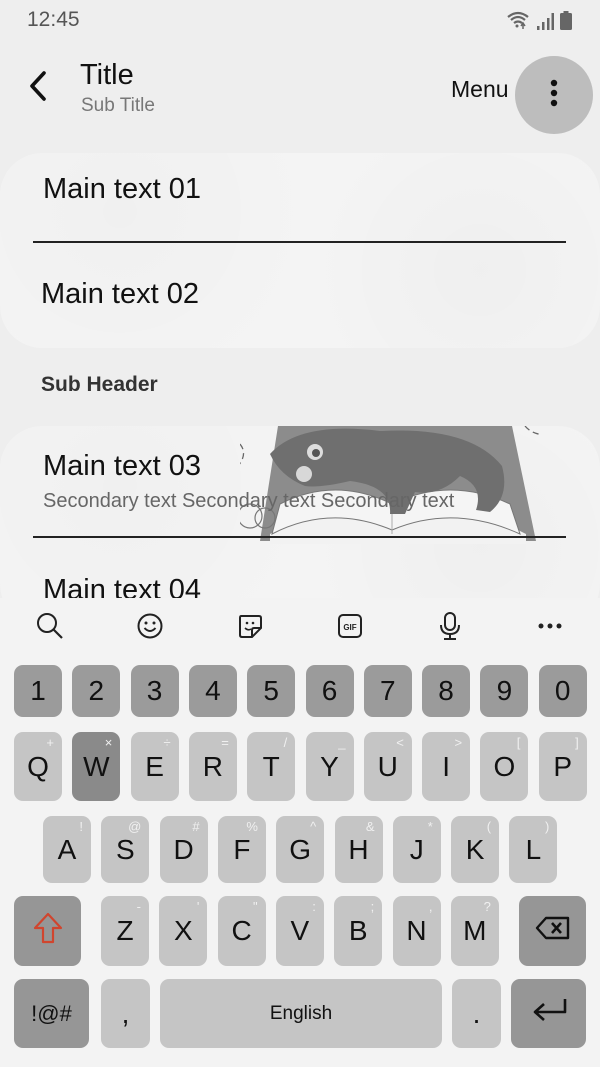 The height and width of the screenshot is (1067, 600). Describe the element at coordinates (562, 766) in the screenshot. I see `letter-key-p: P]` at that location.